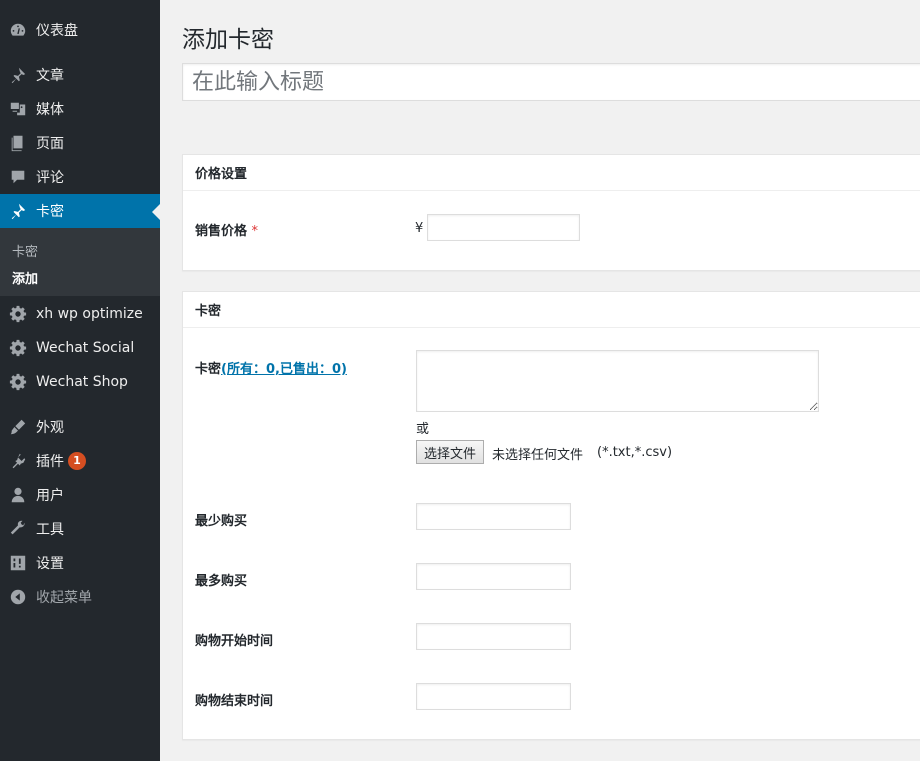 The height and width of the screenshot is (761, 920). I want to click on sidebar-item-xh-wp-optimize: xh wp optimize, so click(80, 314).